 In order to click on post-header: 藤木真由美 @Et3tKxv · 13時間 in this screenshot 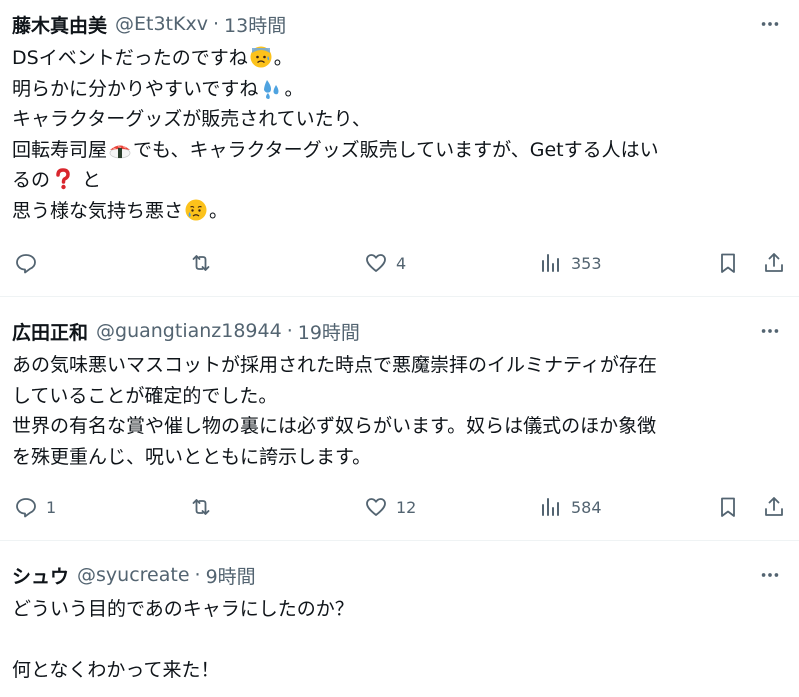, I will do `click(149, 24)`.